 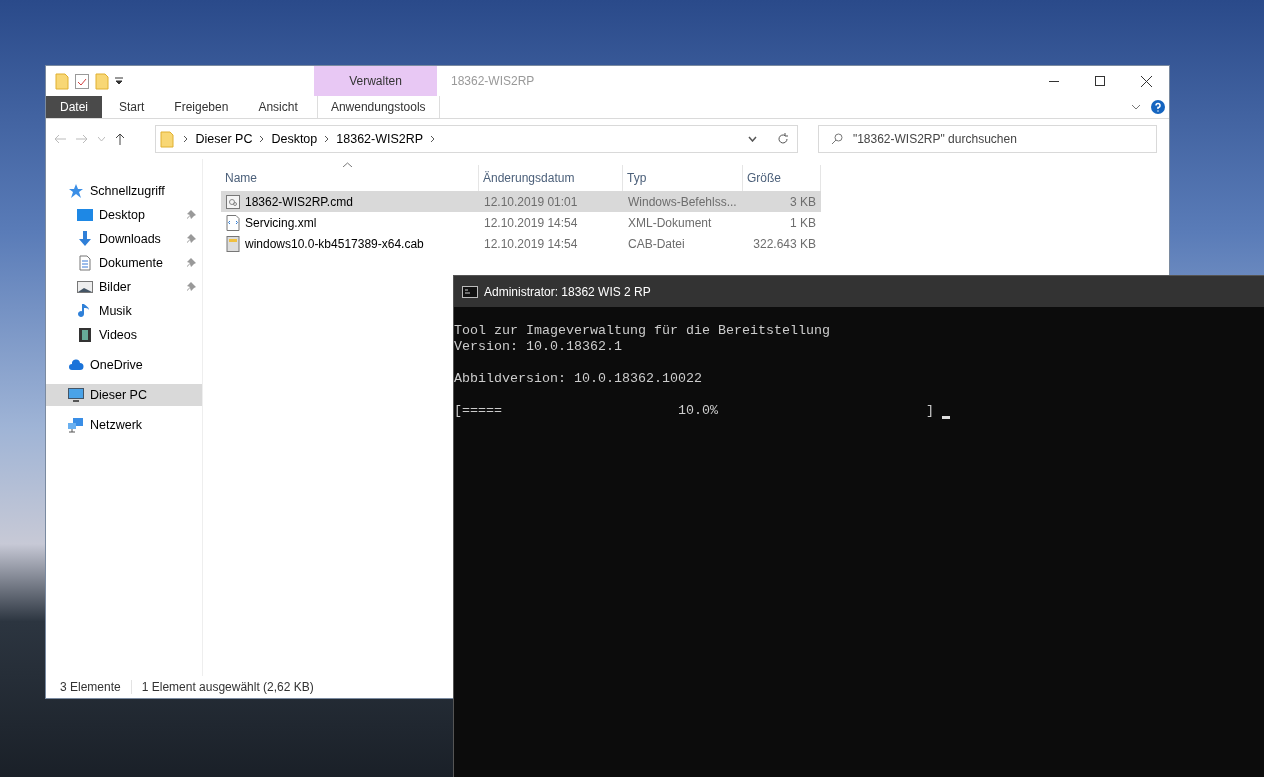 I want to click on help-icon, so click(x=1158, y=107).